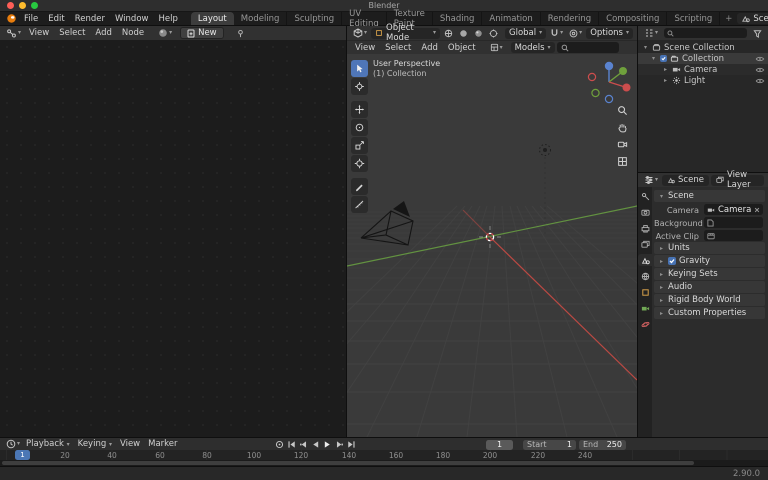  Describe the element at coordinates (545, 191) in the screenshot. I see `light-object` at that location.